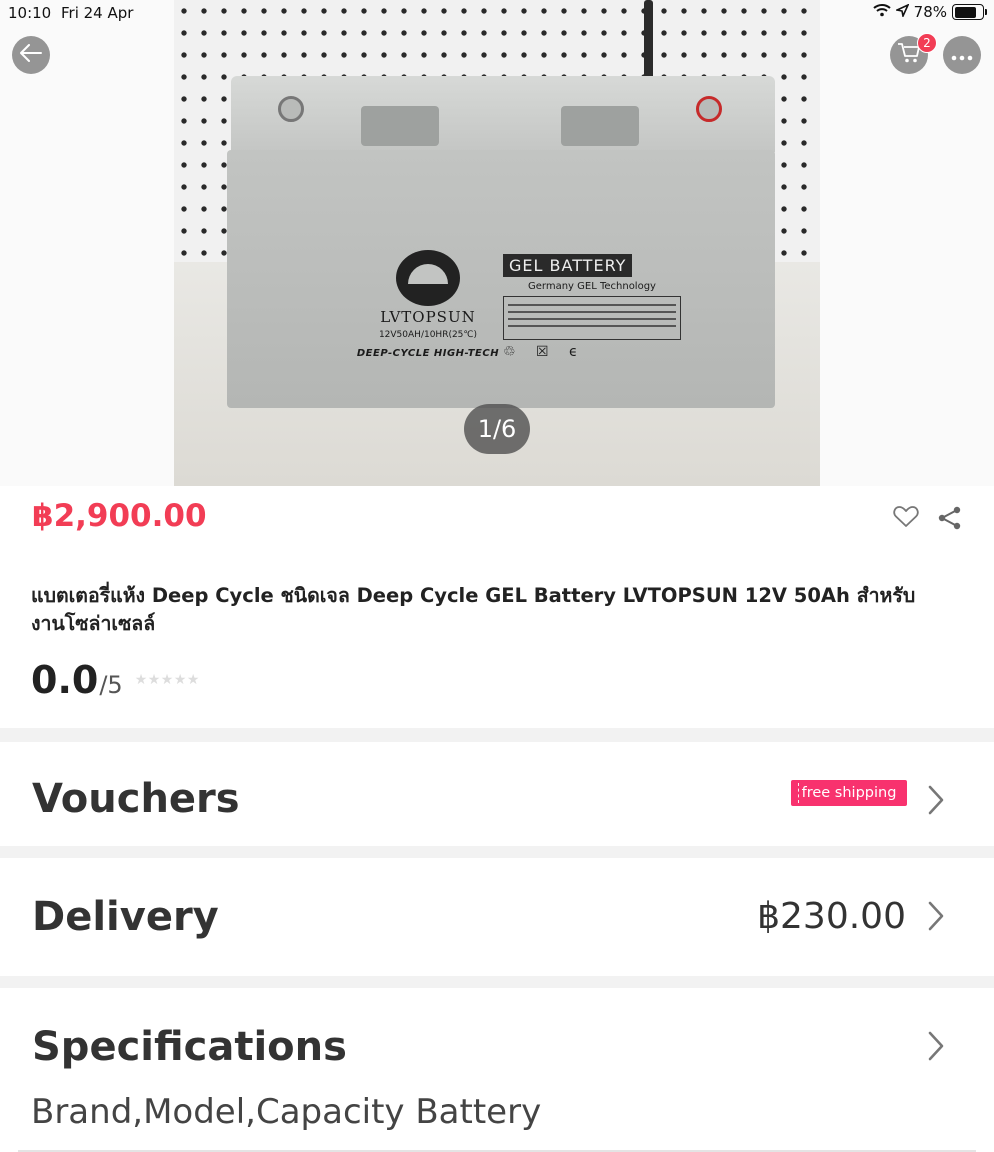 Image resolution: width=994 pixels, height=1152 pixels. Describe the element at coordinates (831, 916) in the screenshot. I see `delivery-price: ฿230.00` at that location.